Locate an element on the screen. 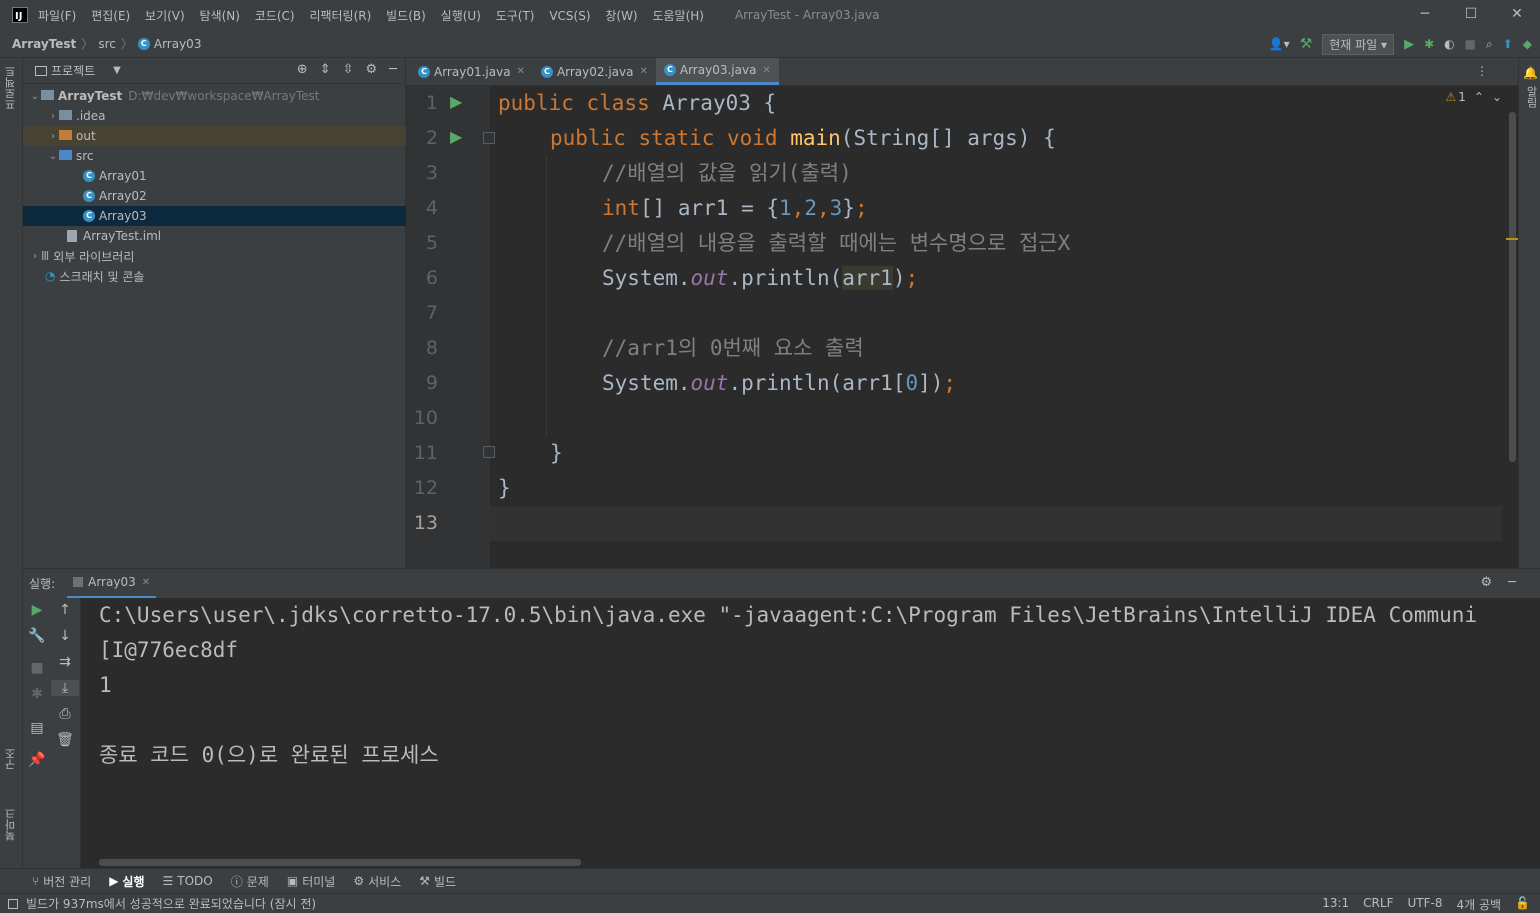  tree-item-scratches: ◔ 스크래치 및 콘솔 is located at coordinates (214, 276).